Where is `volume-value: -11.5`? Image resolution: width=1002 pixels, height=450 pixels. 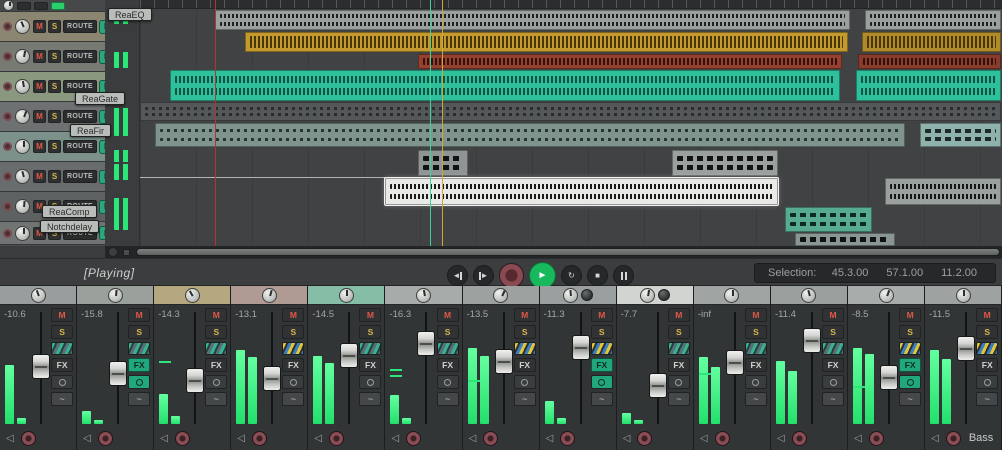
volume-value: -11.5 is located at coordinates (939, 314).